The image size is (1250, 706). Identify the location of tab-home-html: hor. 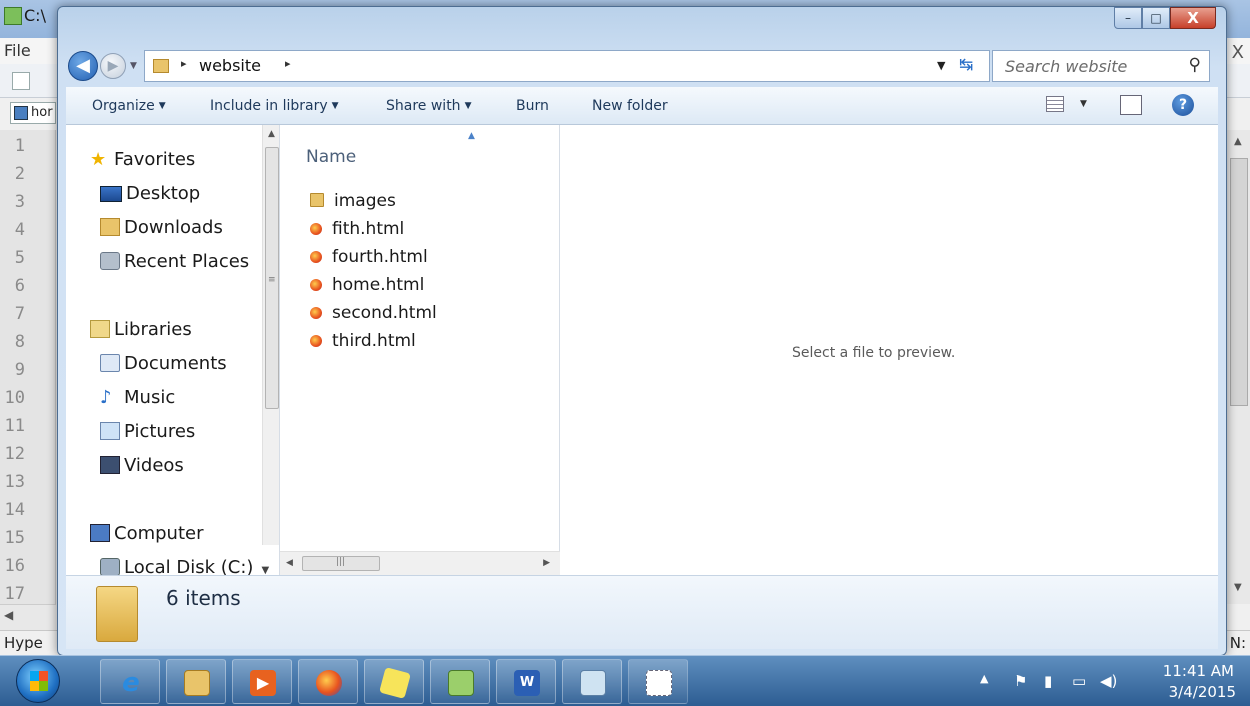
(33, 113).